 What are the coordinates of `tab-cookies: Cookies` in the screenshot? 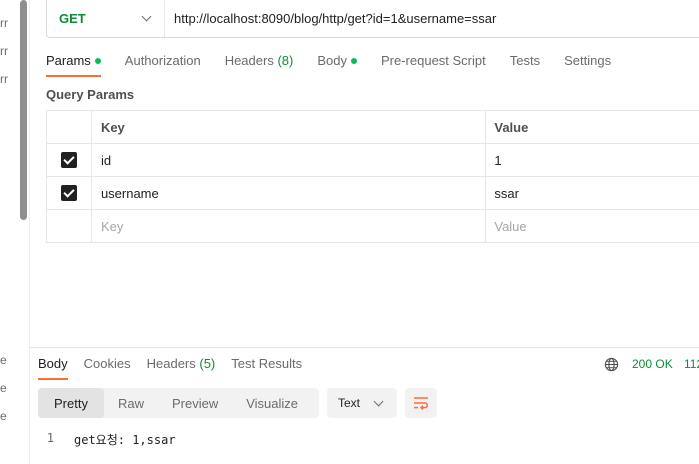 It's located at (107, 368).